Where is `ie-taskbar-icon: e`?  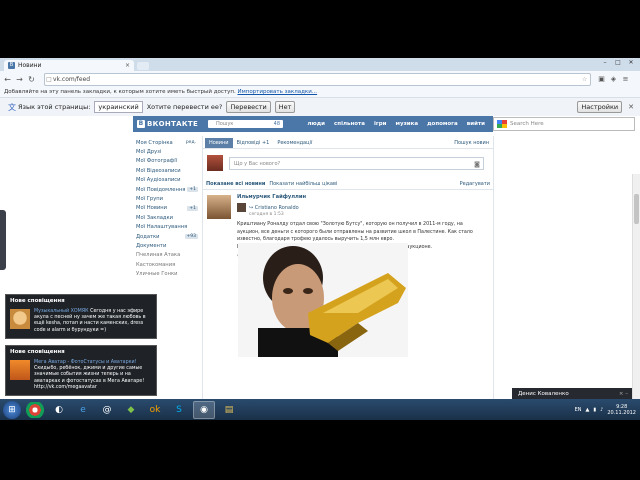 ie-taskbar-icon: e is located at coordinates (83, 410).